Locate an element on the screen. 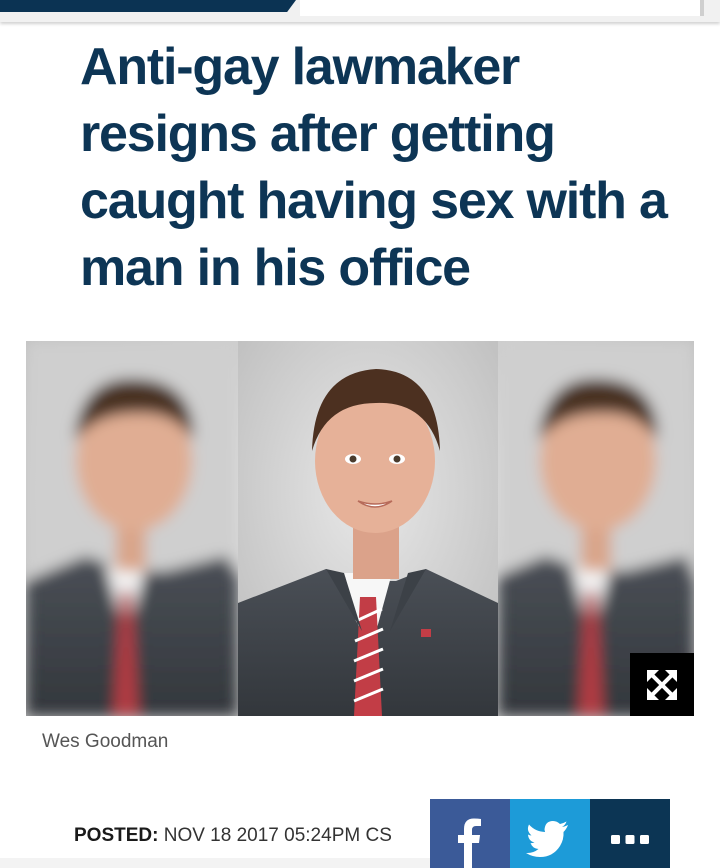 This screenshot has width=720, height=868. expand-icon is located at coordinates (662, 685).